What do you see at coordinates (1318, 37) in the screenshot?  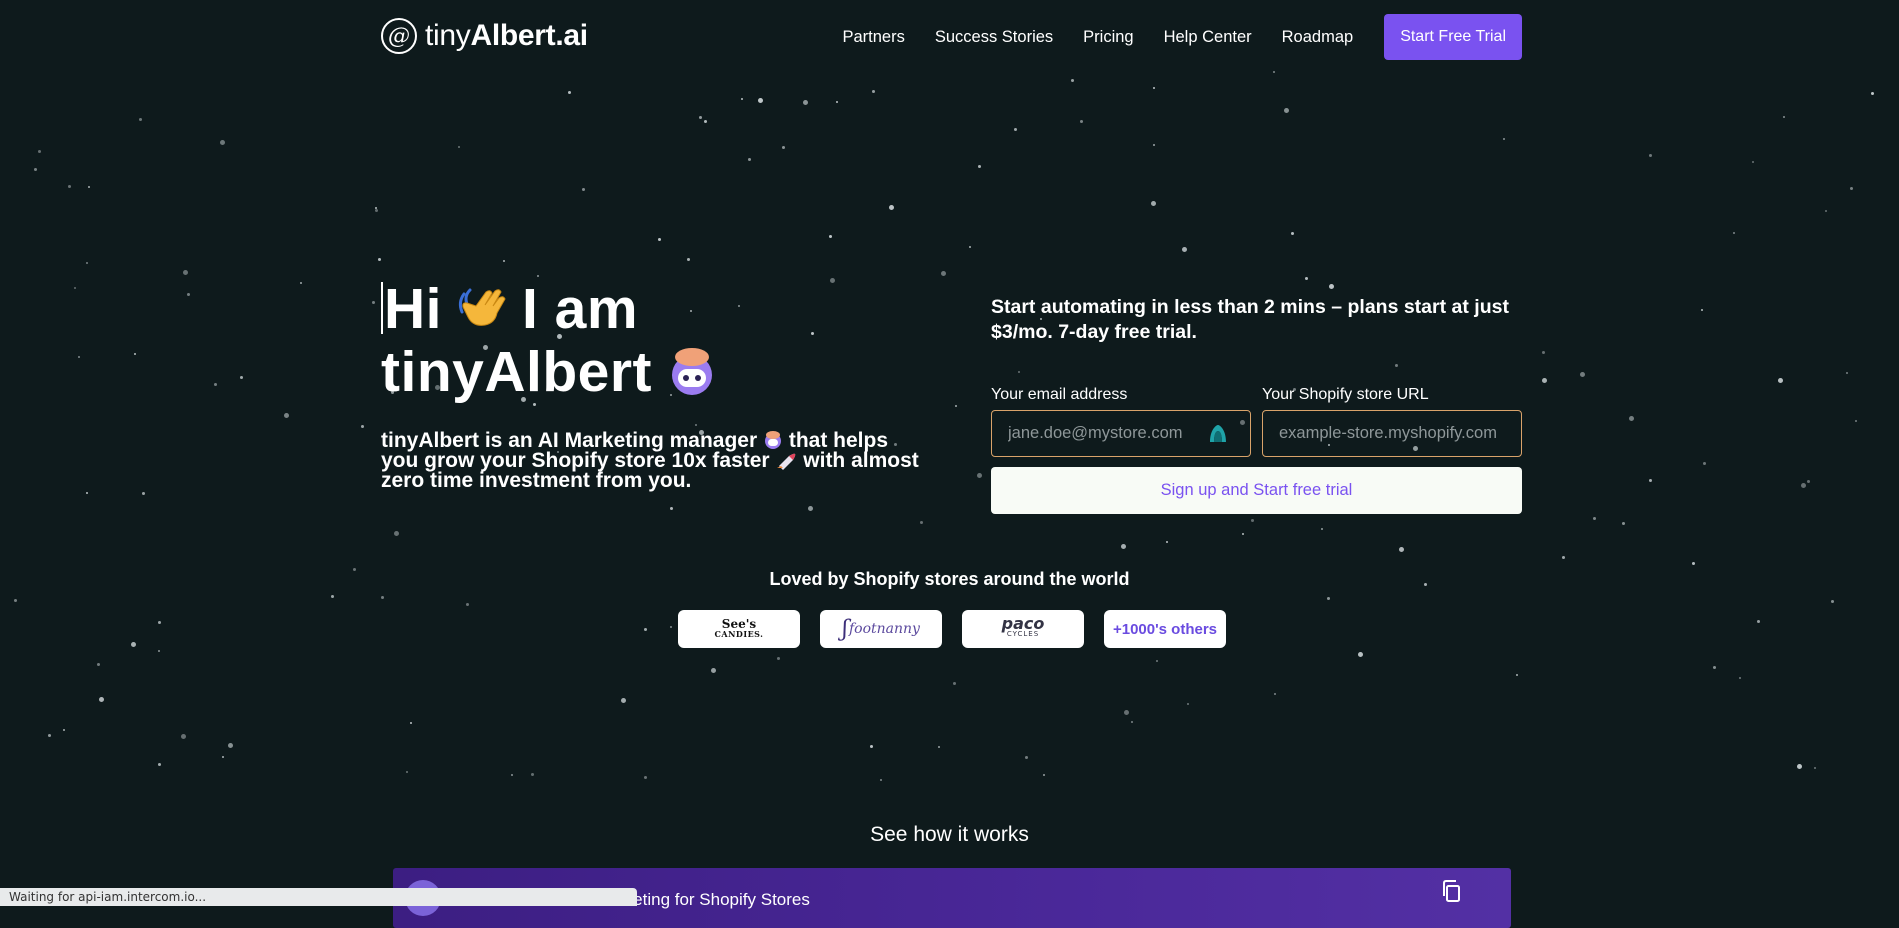 I see `nav-roadmap: Roadmap` at bounding box center [1318, 37].